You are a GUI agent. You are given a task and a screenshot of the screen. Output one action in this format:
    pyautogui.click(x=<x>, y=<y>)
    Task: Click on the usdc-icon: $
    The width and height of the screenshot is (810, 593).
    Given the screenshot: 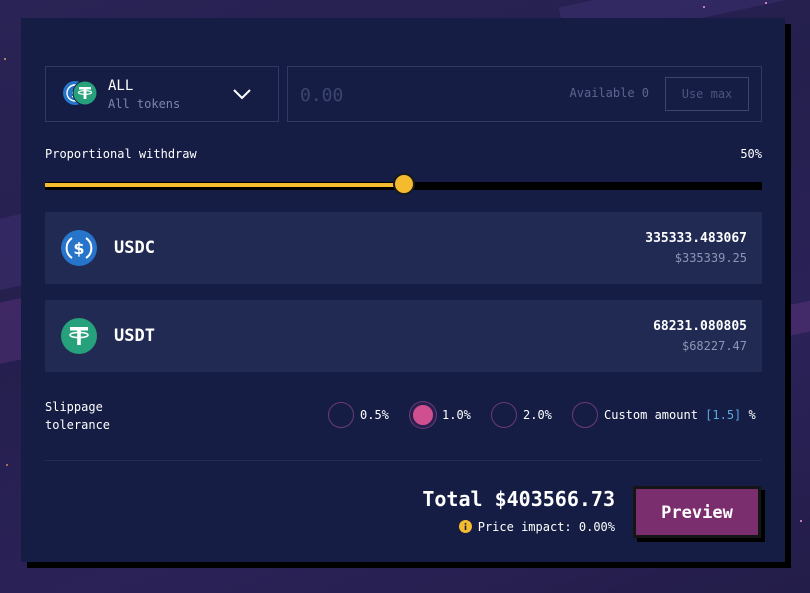 What is the action you would take?
    pyautogui.click(x=79, y=248)
    